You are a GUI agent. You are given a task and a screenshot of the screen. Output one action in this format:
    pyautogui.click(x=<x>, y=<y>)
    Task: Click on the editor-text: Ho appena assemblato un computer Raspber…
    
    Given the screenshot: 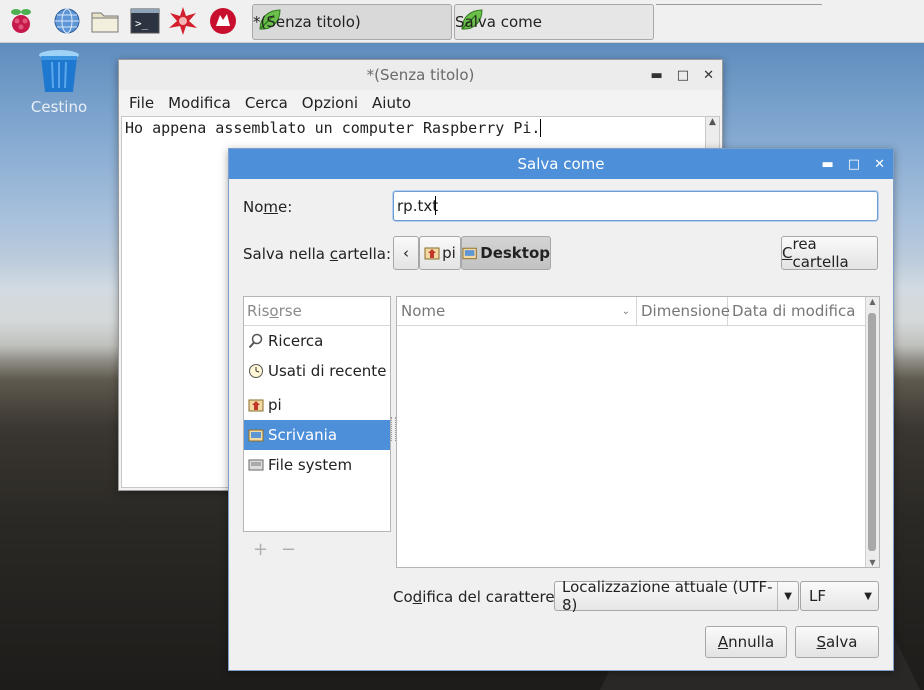 What is the action you would take?
    pyautogui.click(x=333, y=128)
    